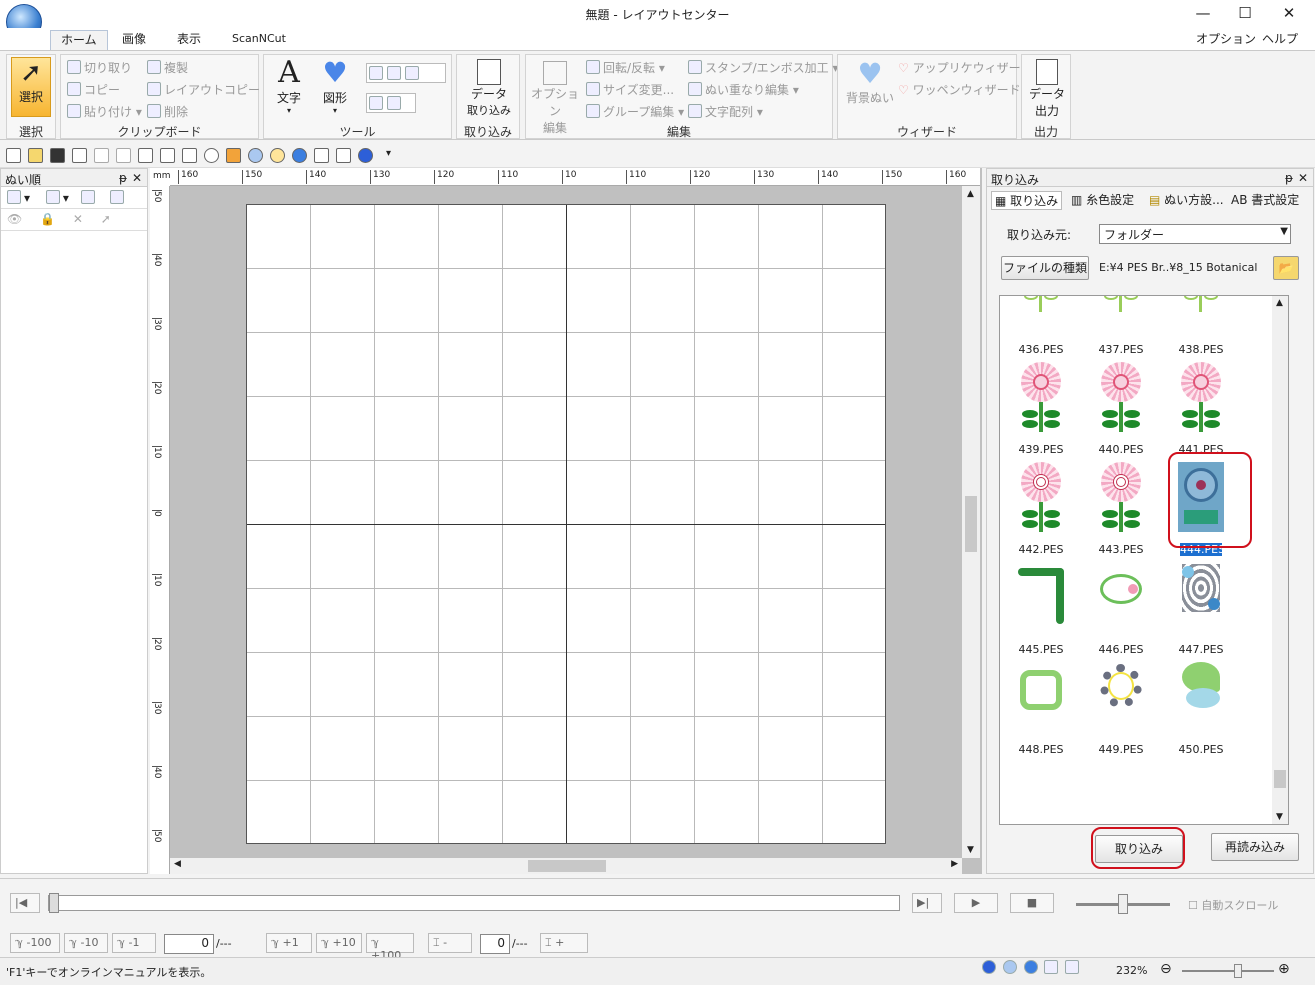 This screenshot has width=1315, height=985. What do you see at coordinates (167, 67) in the screenshot?
I see `duplicate-button: 複製` at bounding box center [167, 67].